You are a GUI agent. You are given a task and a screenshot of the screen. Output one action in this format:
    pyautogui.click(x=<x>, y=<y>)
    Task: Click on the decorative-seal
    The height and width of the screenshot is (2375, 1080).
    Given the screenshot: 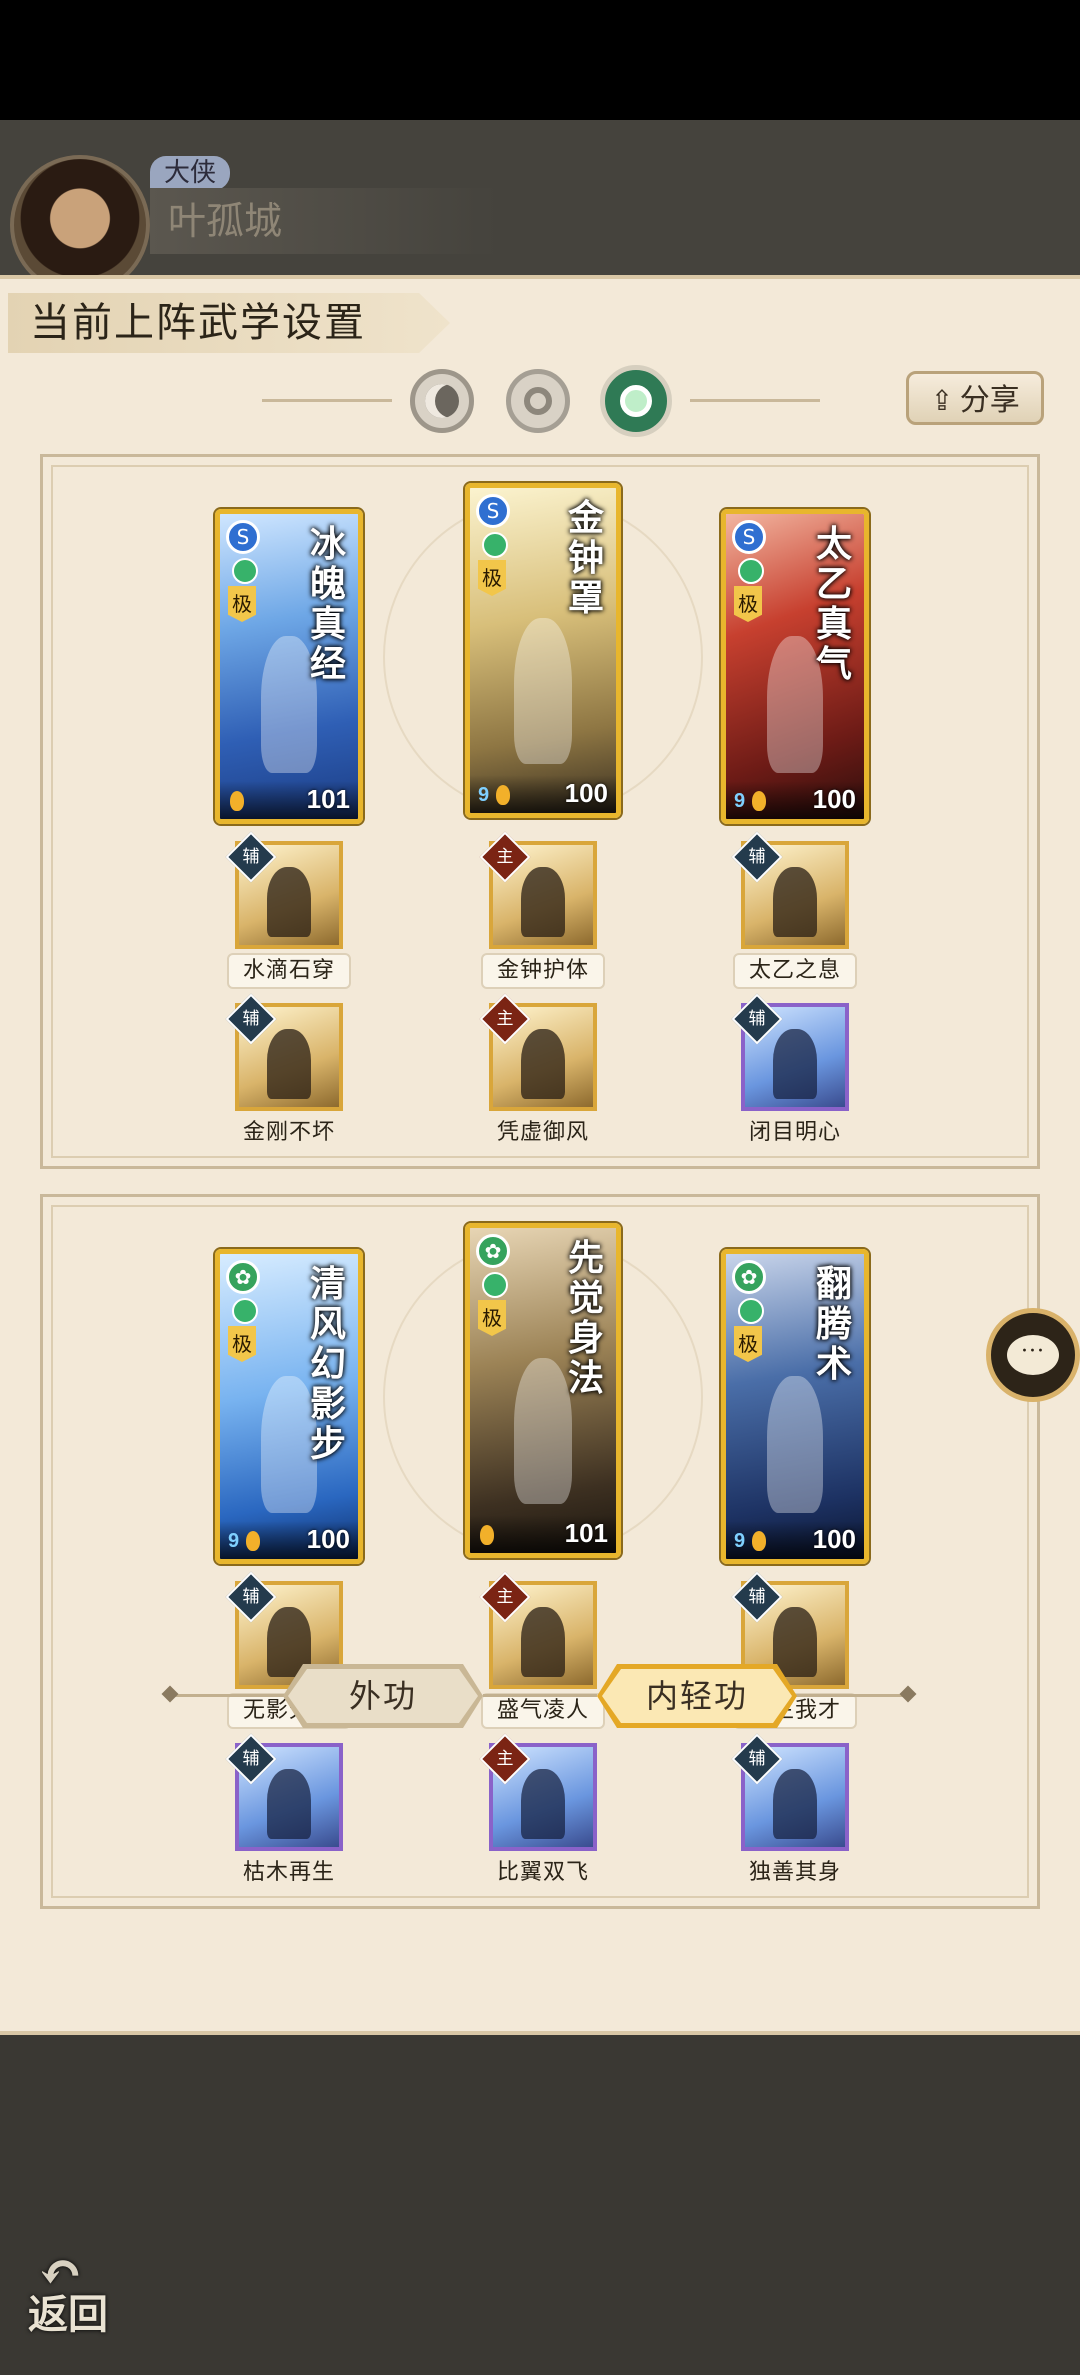 What is the action you would take?
    pyautogui.click(x=543, y=657)
    